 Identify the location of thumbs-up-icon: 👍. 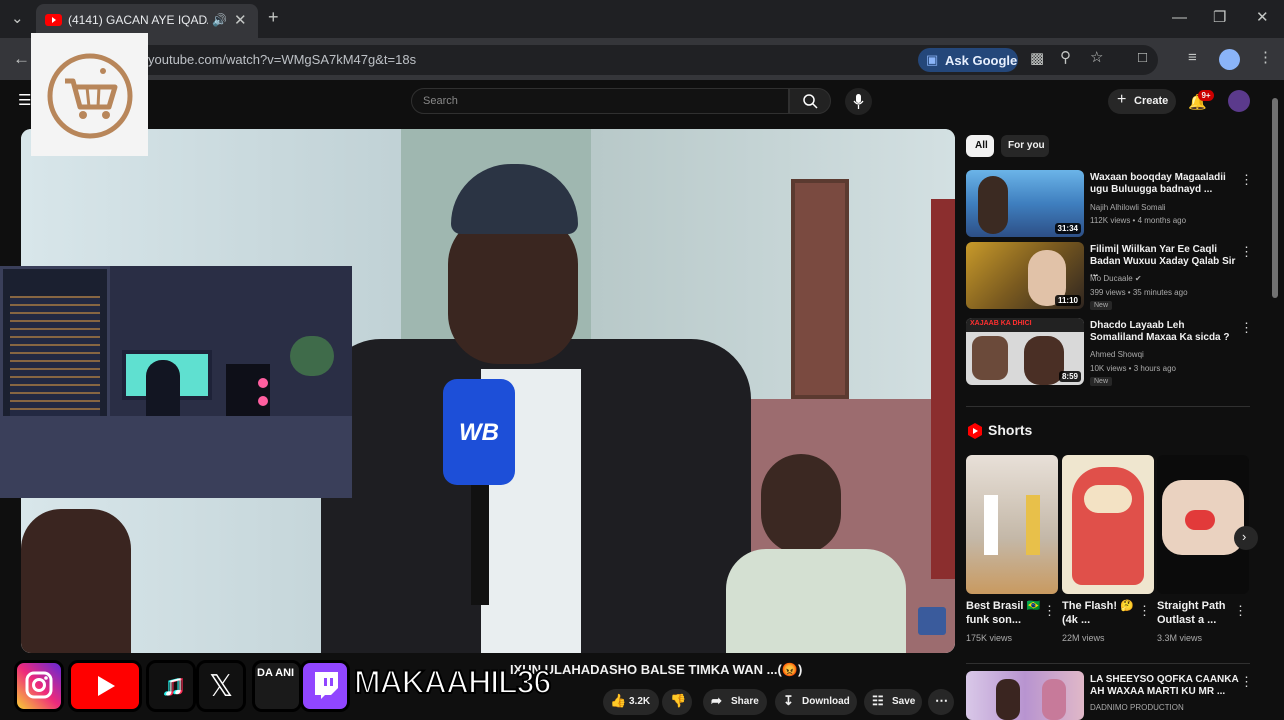
(618, 700).